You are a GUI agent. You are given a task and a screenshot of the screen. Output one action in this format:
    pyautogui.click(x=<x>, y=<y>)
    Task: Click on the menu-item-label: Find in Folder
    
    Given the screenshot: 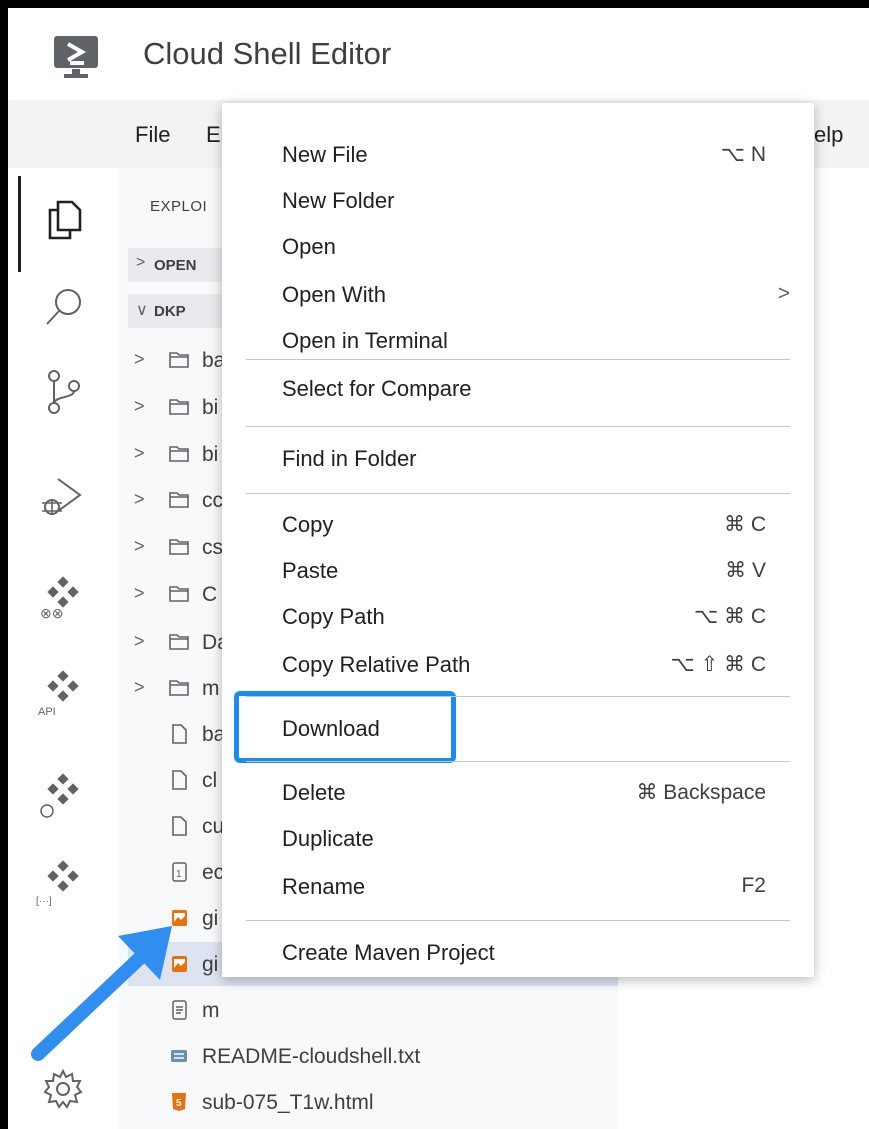 What is the action you would take?
    pyautogui.click(x=349, y=458)
    